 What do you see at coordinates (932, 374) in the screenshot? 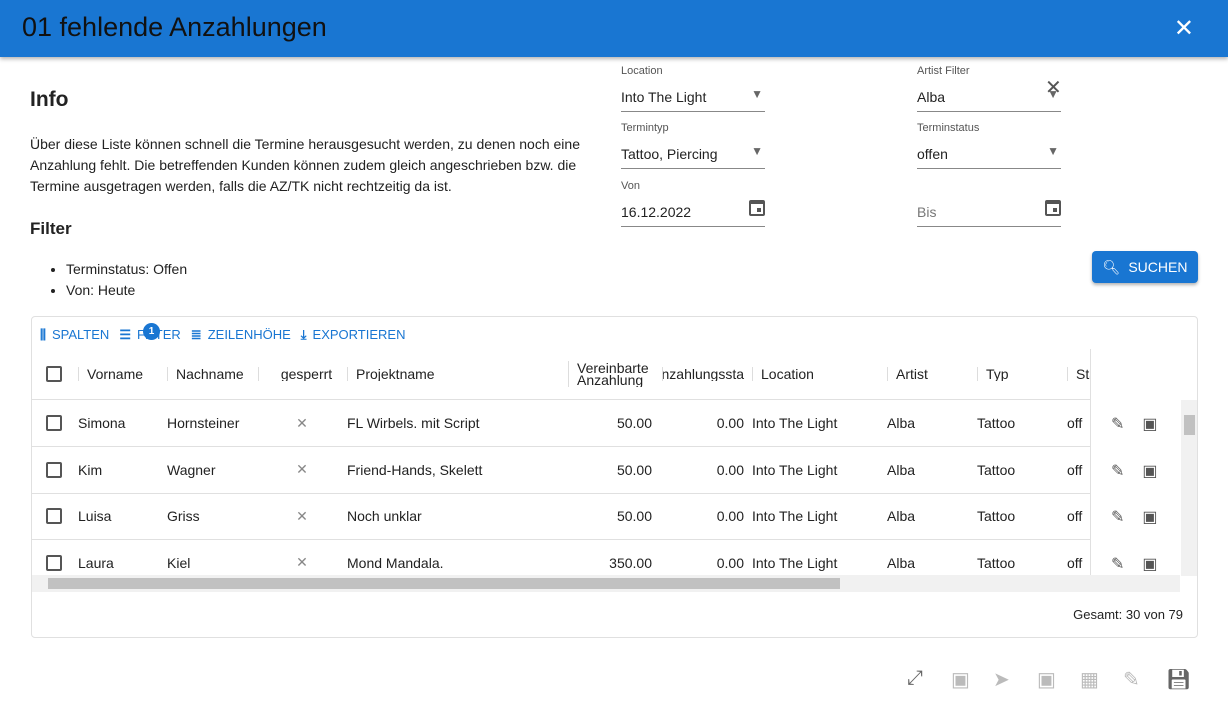
I see `column-header: Artist` at bounding box center [932, 374].